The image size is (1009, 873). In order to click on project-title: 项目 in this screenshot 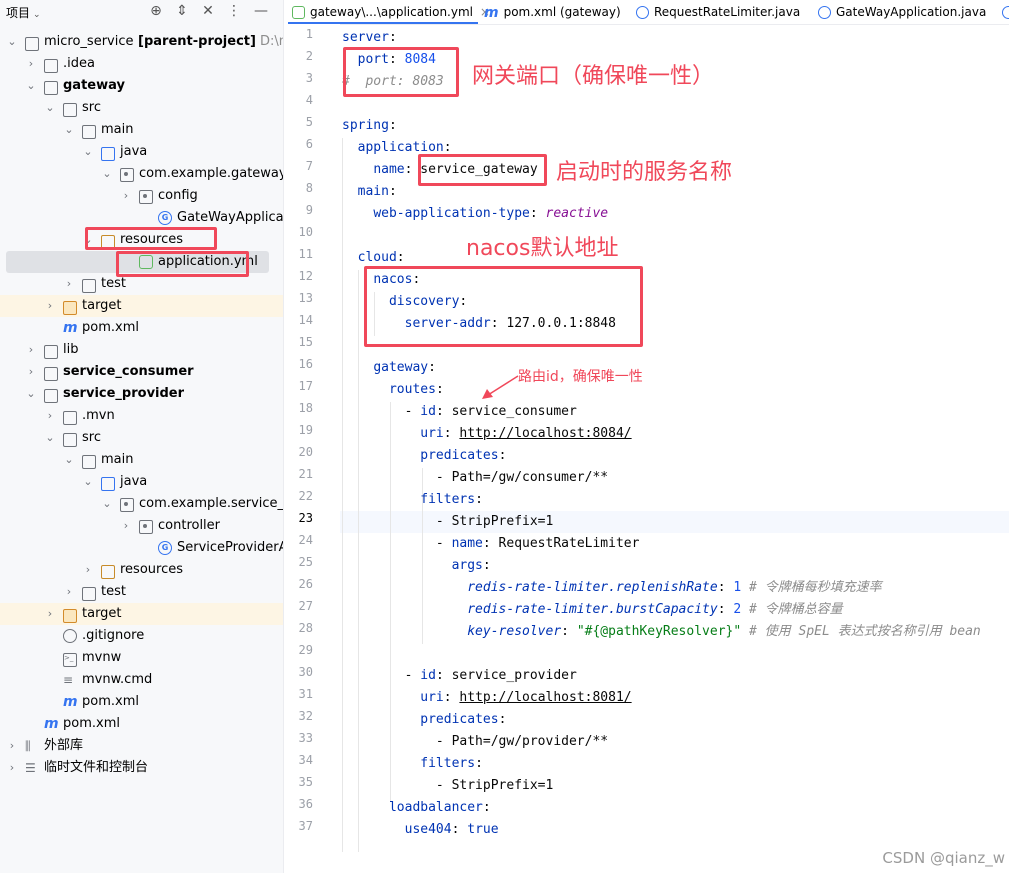, I will do `click(18, 13)`.